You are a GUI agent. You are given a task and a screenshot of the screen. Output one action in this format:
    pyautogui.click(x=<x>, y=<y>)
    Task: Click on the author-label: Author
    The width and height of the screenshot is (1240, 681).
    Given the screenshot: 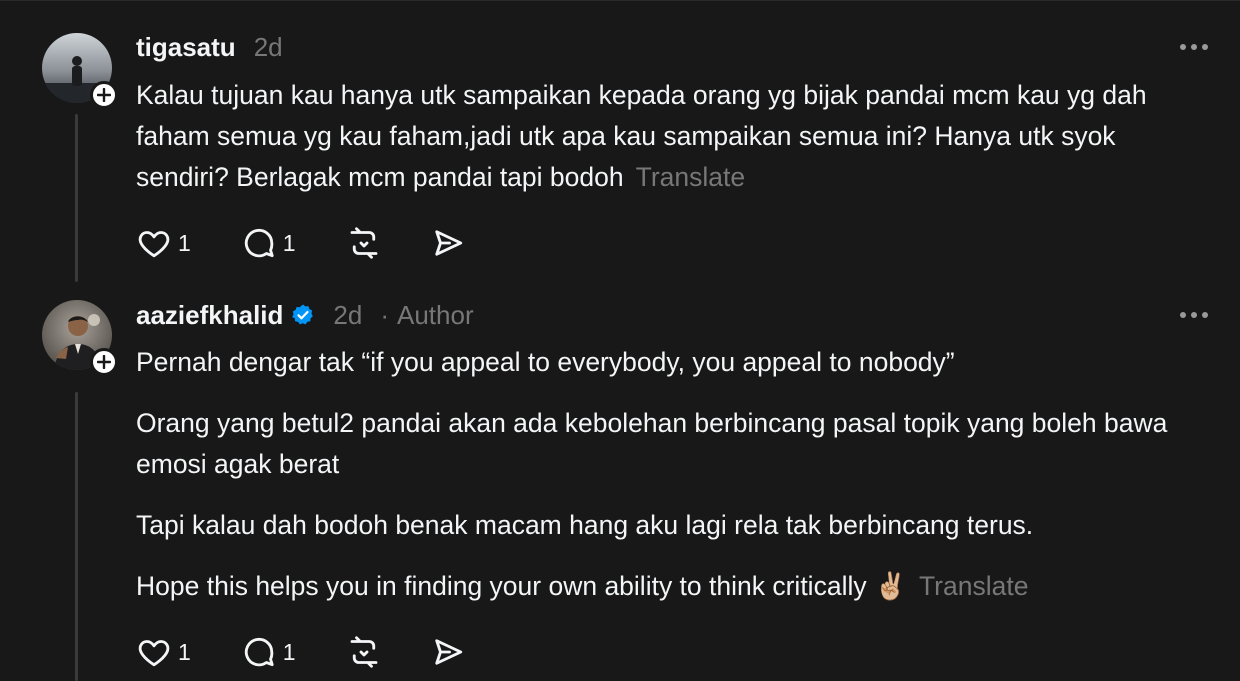 What is the action you would take?
    pyautogui.click(x=435, y=315)
    